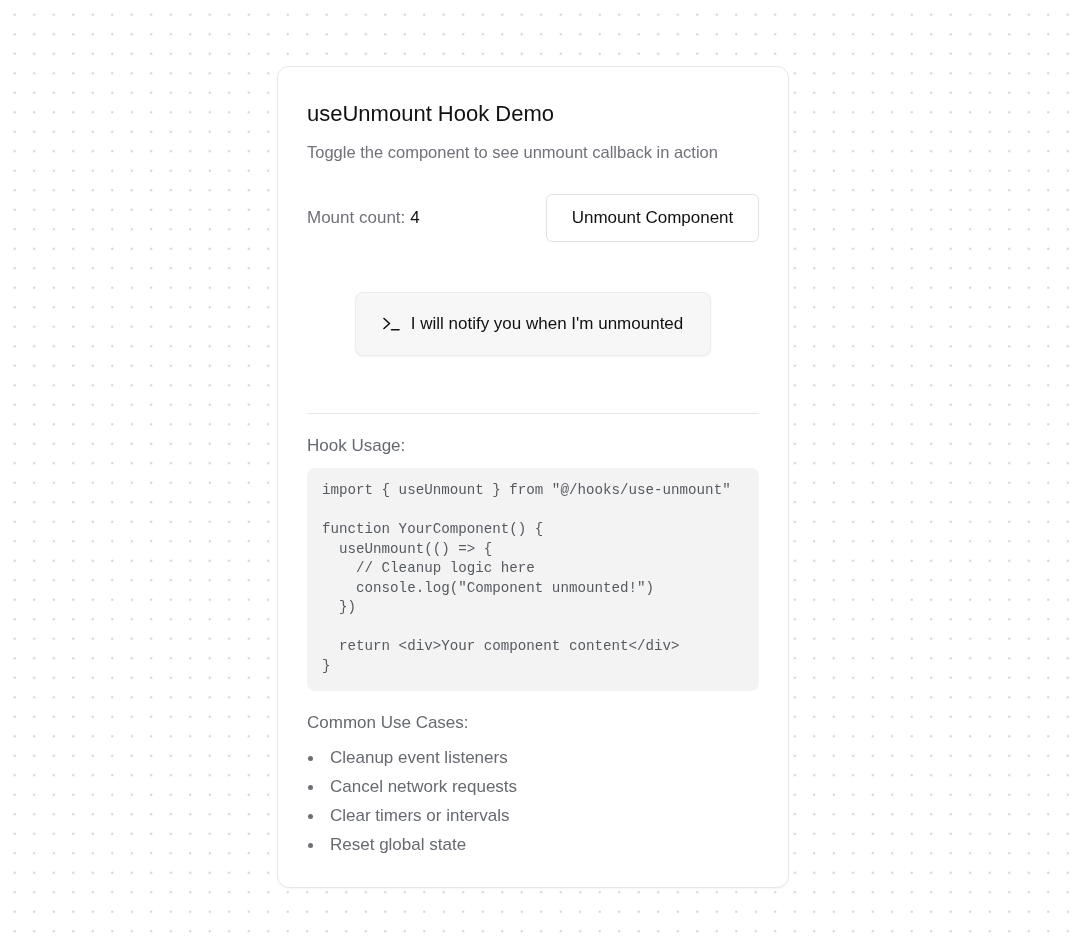  I want to click on unmount-component-button: Unmount Component, so click(652, 218).